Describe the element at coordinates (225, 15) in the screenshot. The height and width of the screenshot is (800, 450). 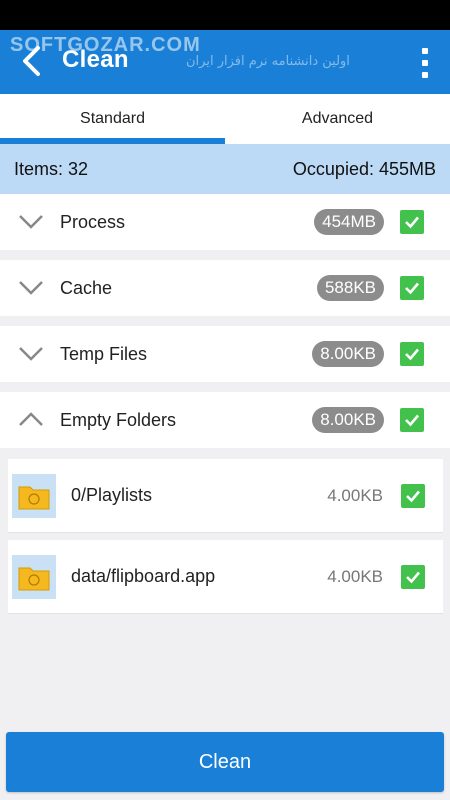
I see `status-bar` at that location.